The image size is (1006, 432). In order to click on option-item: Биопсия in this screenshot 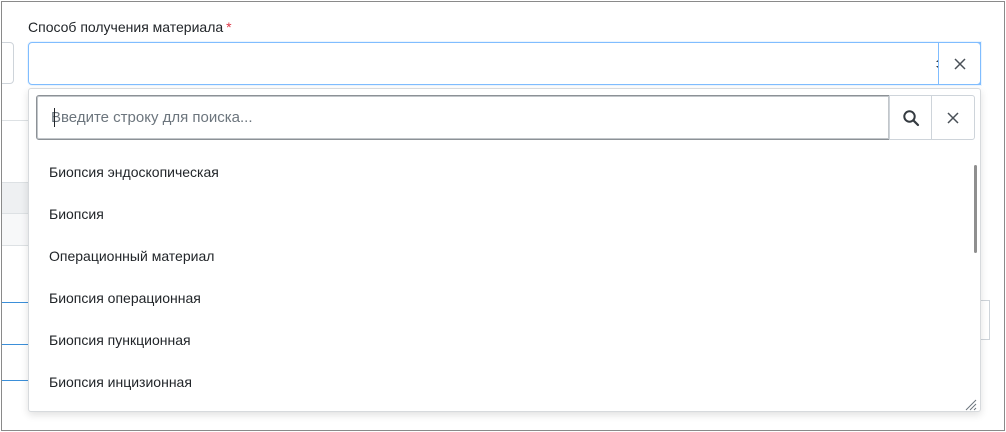, I will do `click(499, 214)`.